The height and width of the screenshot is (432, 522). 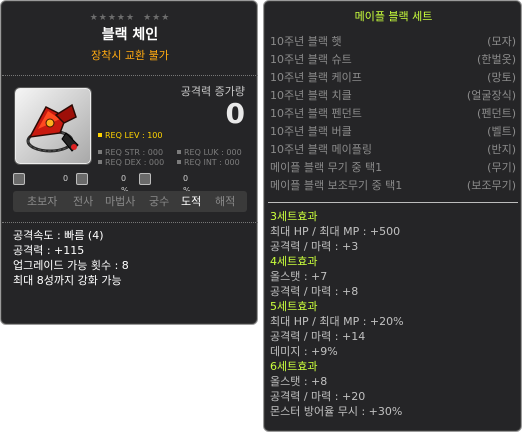 What do you see at coordinates (66, 178) in the screenshot?
I see `property-value: 0` at bounding box center [66, 178].